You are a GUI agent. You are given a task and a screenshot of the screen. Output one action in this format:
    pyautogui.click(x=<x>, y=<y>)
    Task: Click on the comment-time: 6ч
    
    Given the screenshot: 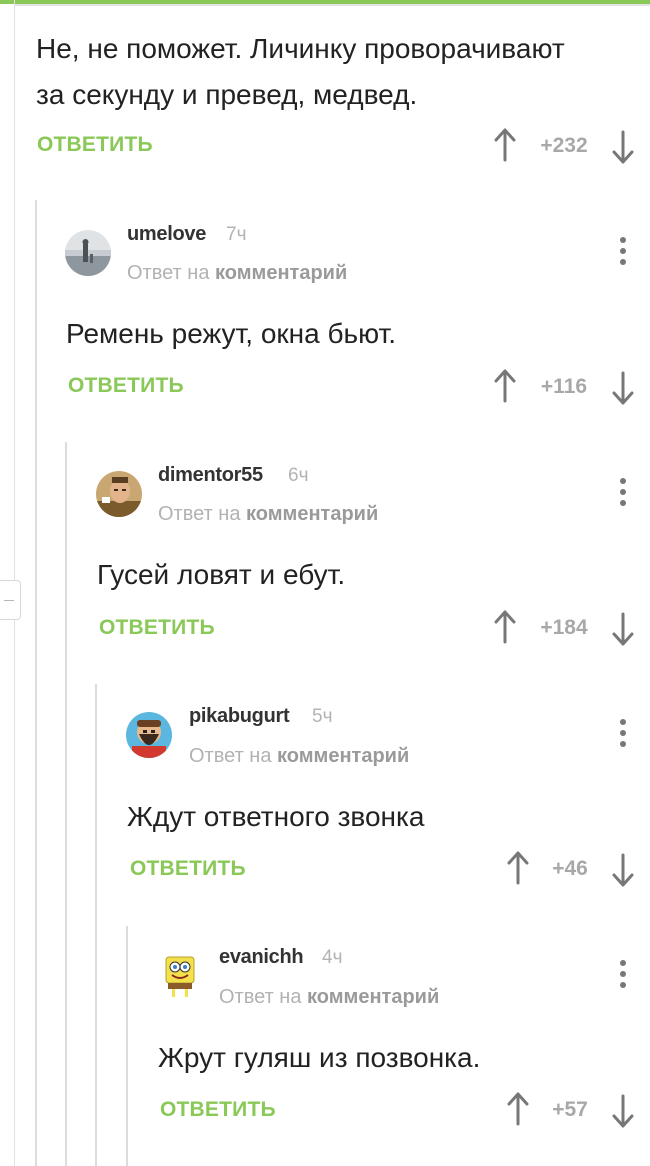 What is the action you would take?
    pyautogui.click(x=298, y=475)
    